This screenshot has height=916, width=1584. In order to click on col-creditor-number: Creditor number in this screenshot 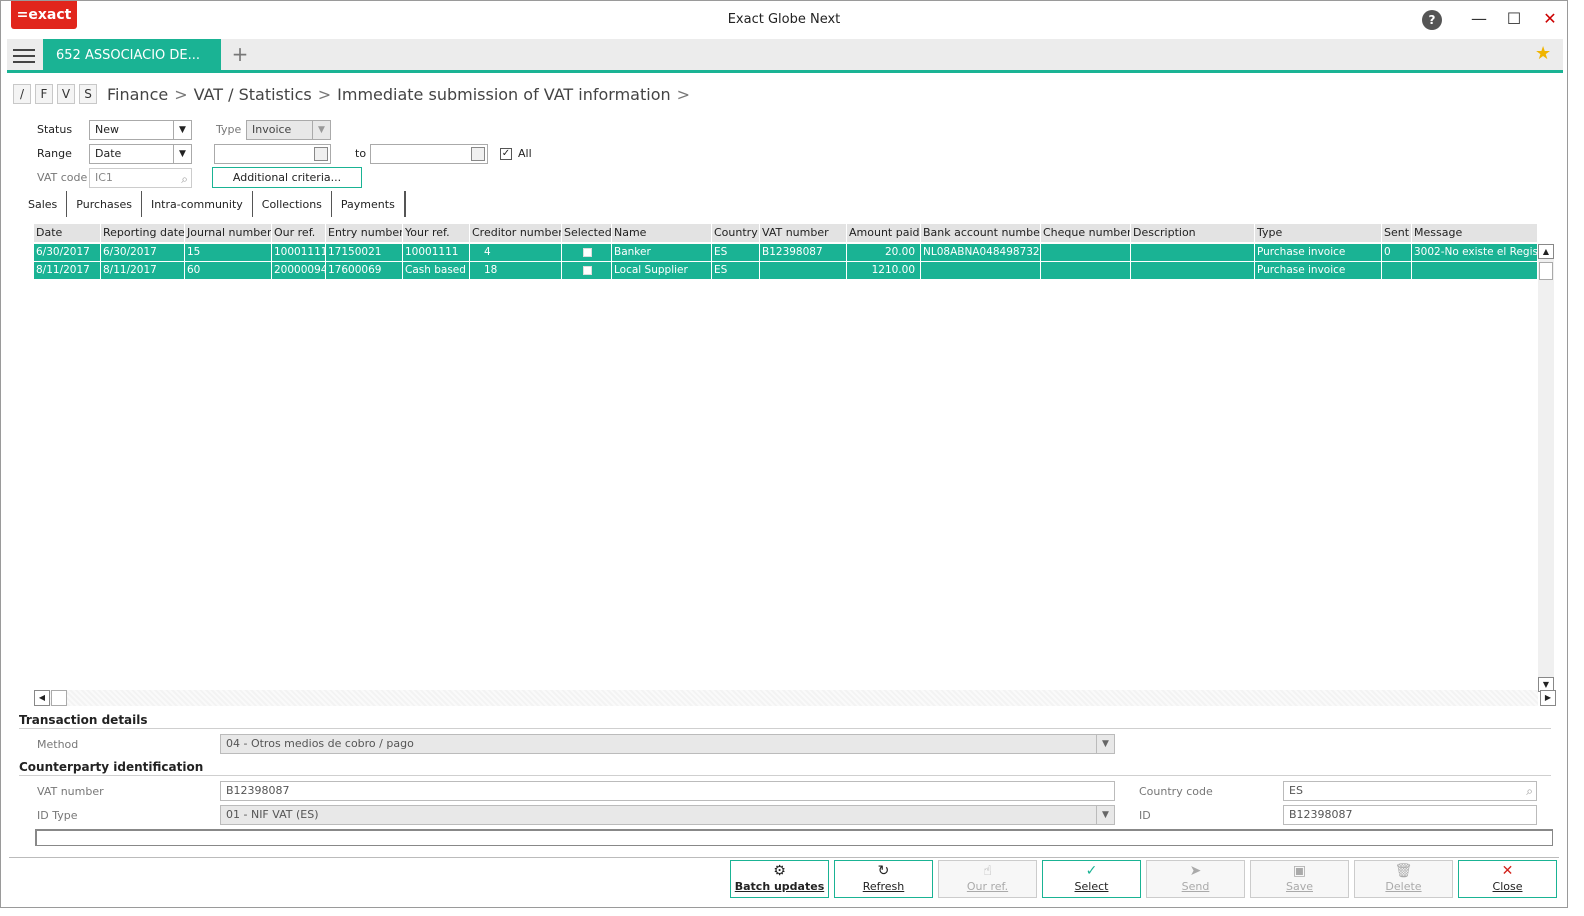, I will do `click(516, 233)`.